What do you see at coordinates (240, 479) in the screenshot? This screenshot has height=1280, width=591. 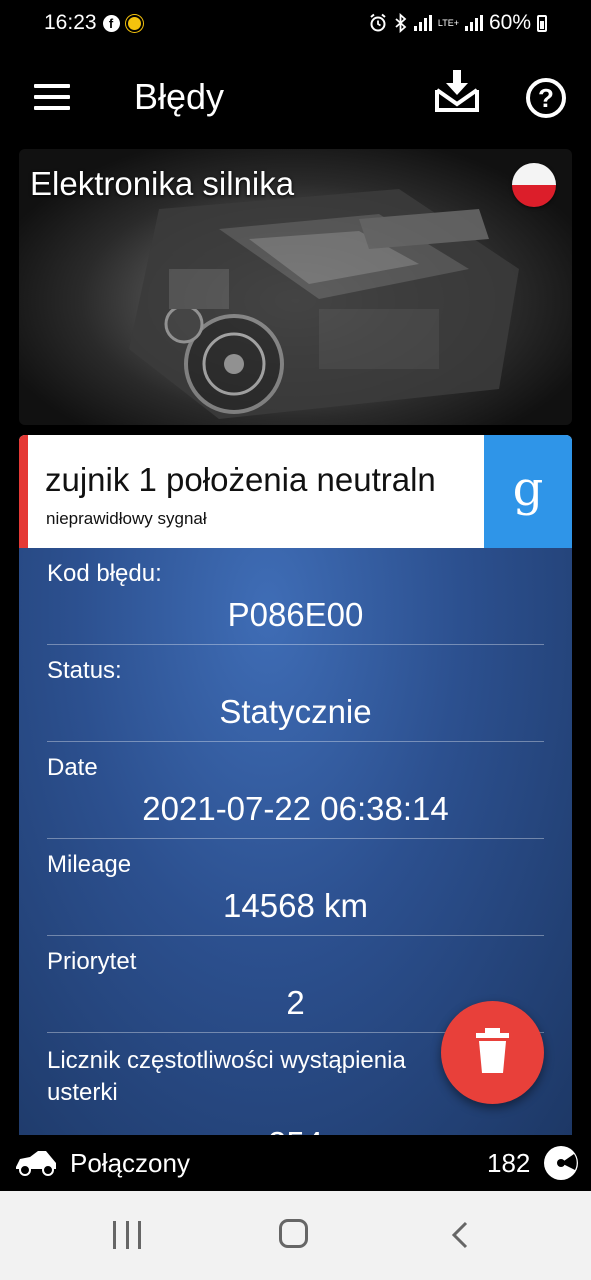 I see `error-name: zujnik 1 położenia neutraln` at bounding box center [240, 479].